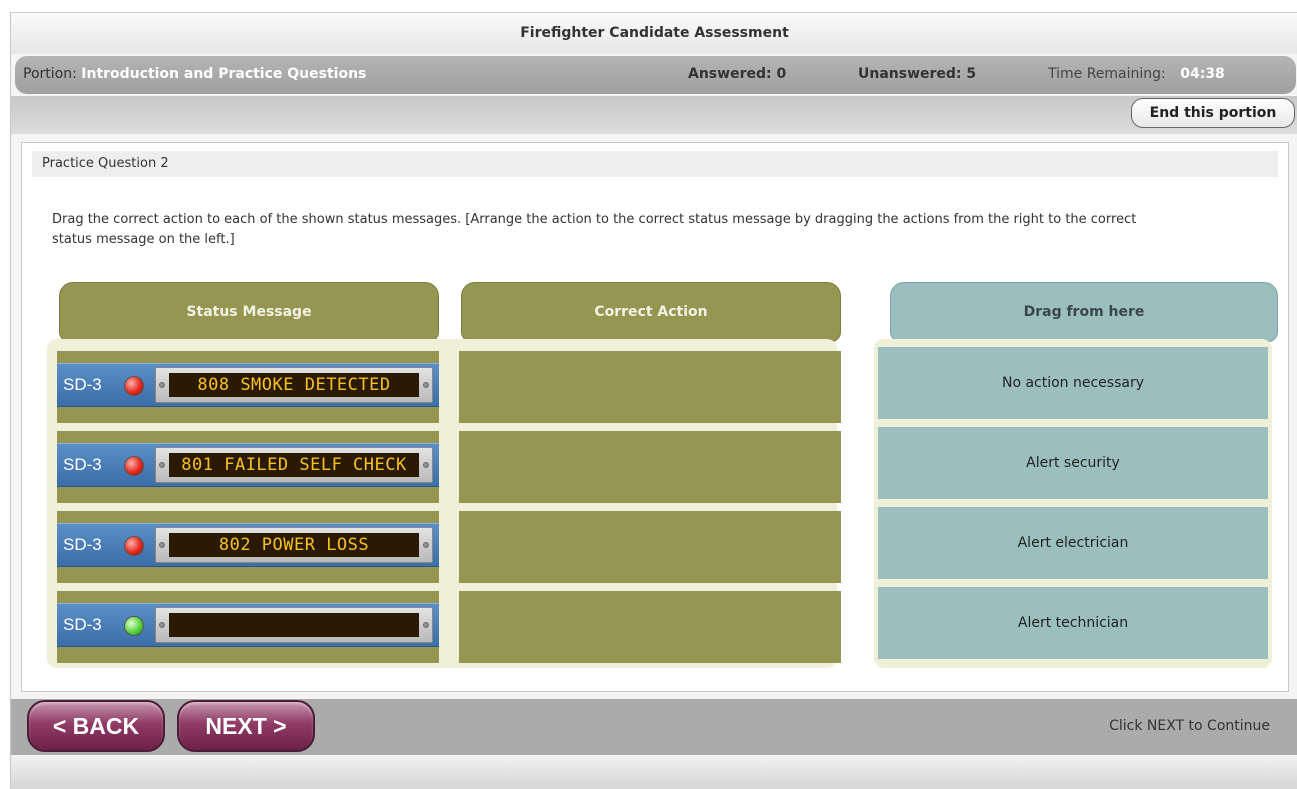 This screenshot has width=1297, height=789. What do you see at coordinates (651, 312) in the screenshot?
I see `correct-action-header: Correct Action` at bounding box center [651, 312].